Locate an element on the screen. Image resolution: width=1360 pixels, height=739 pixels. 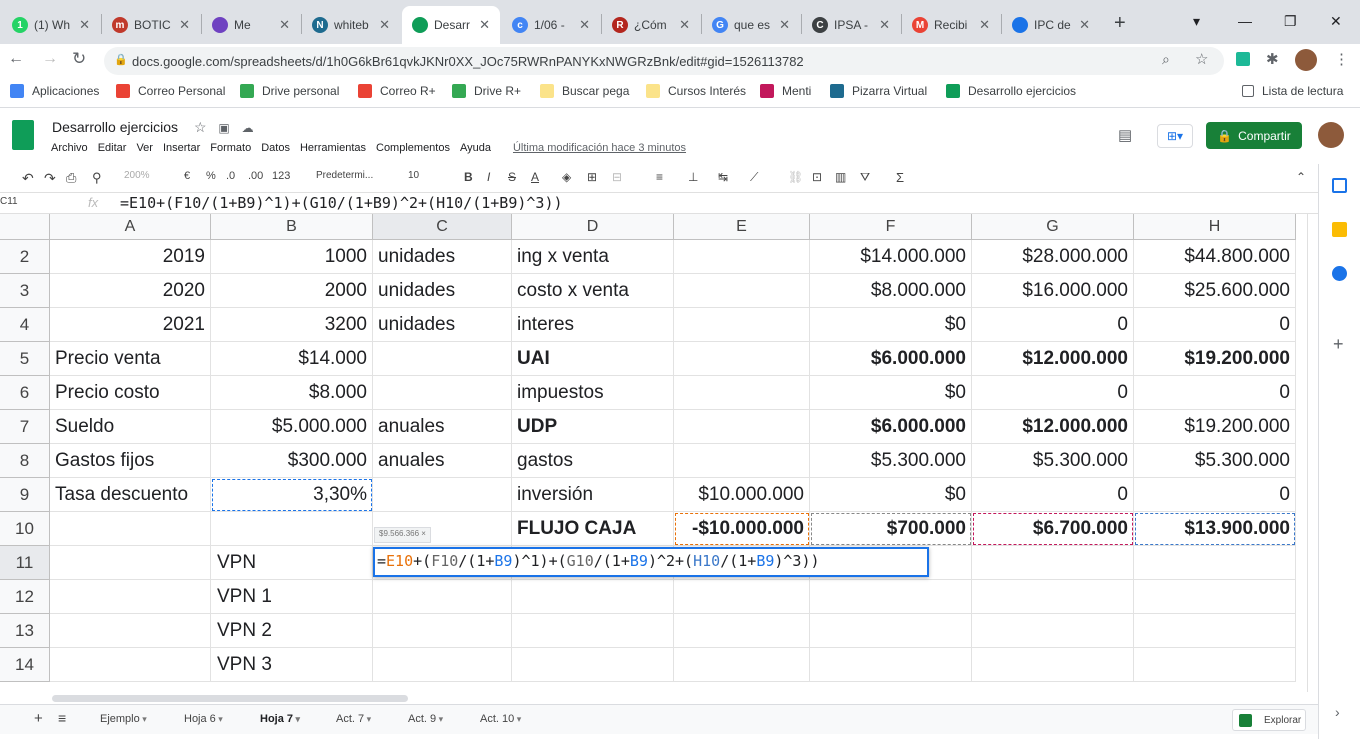
menu-icon: ⋮ is located at coordinates (1341, 59).